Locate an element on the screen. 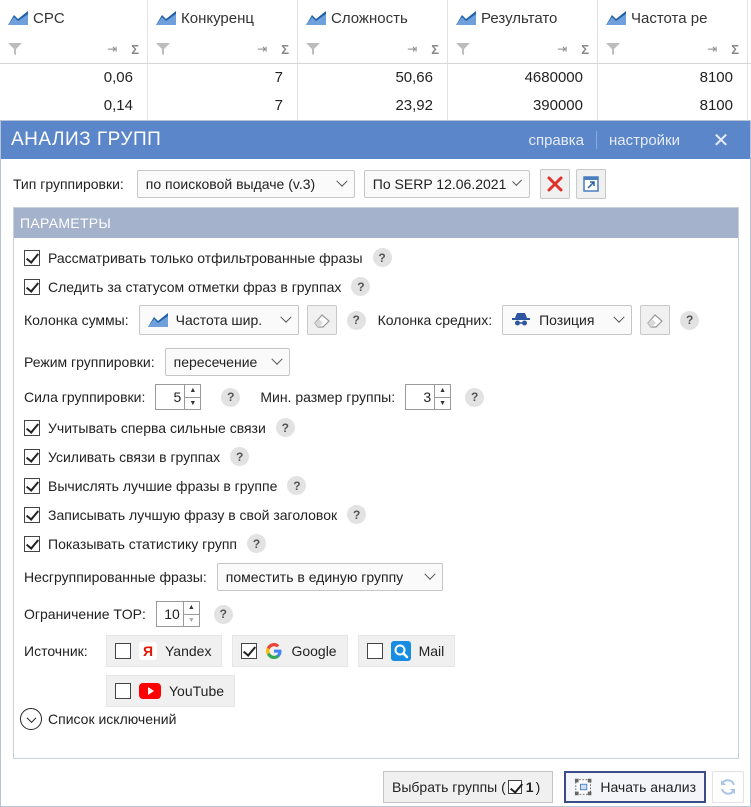  top-limit-value: 10 is located at coordinates (170, 614).